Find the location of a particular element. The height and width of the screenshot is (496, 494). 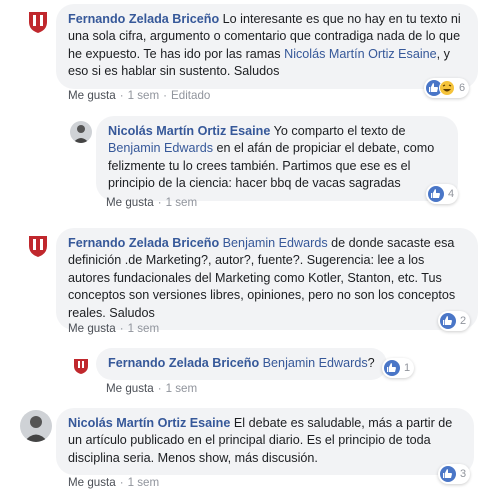

reaction-summary: 3 is located at coordinates (454, 474).